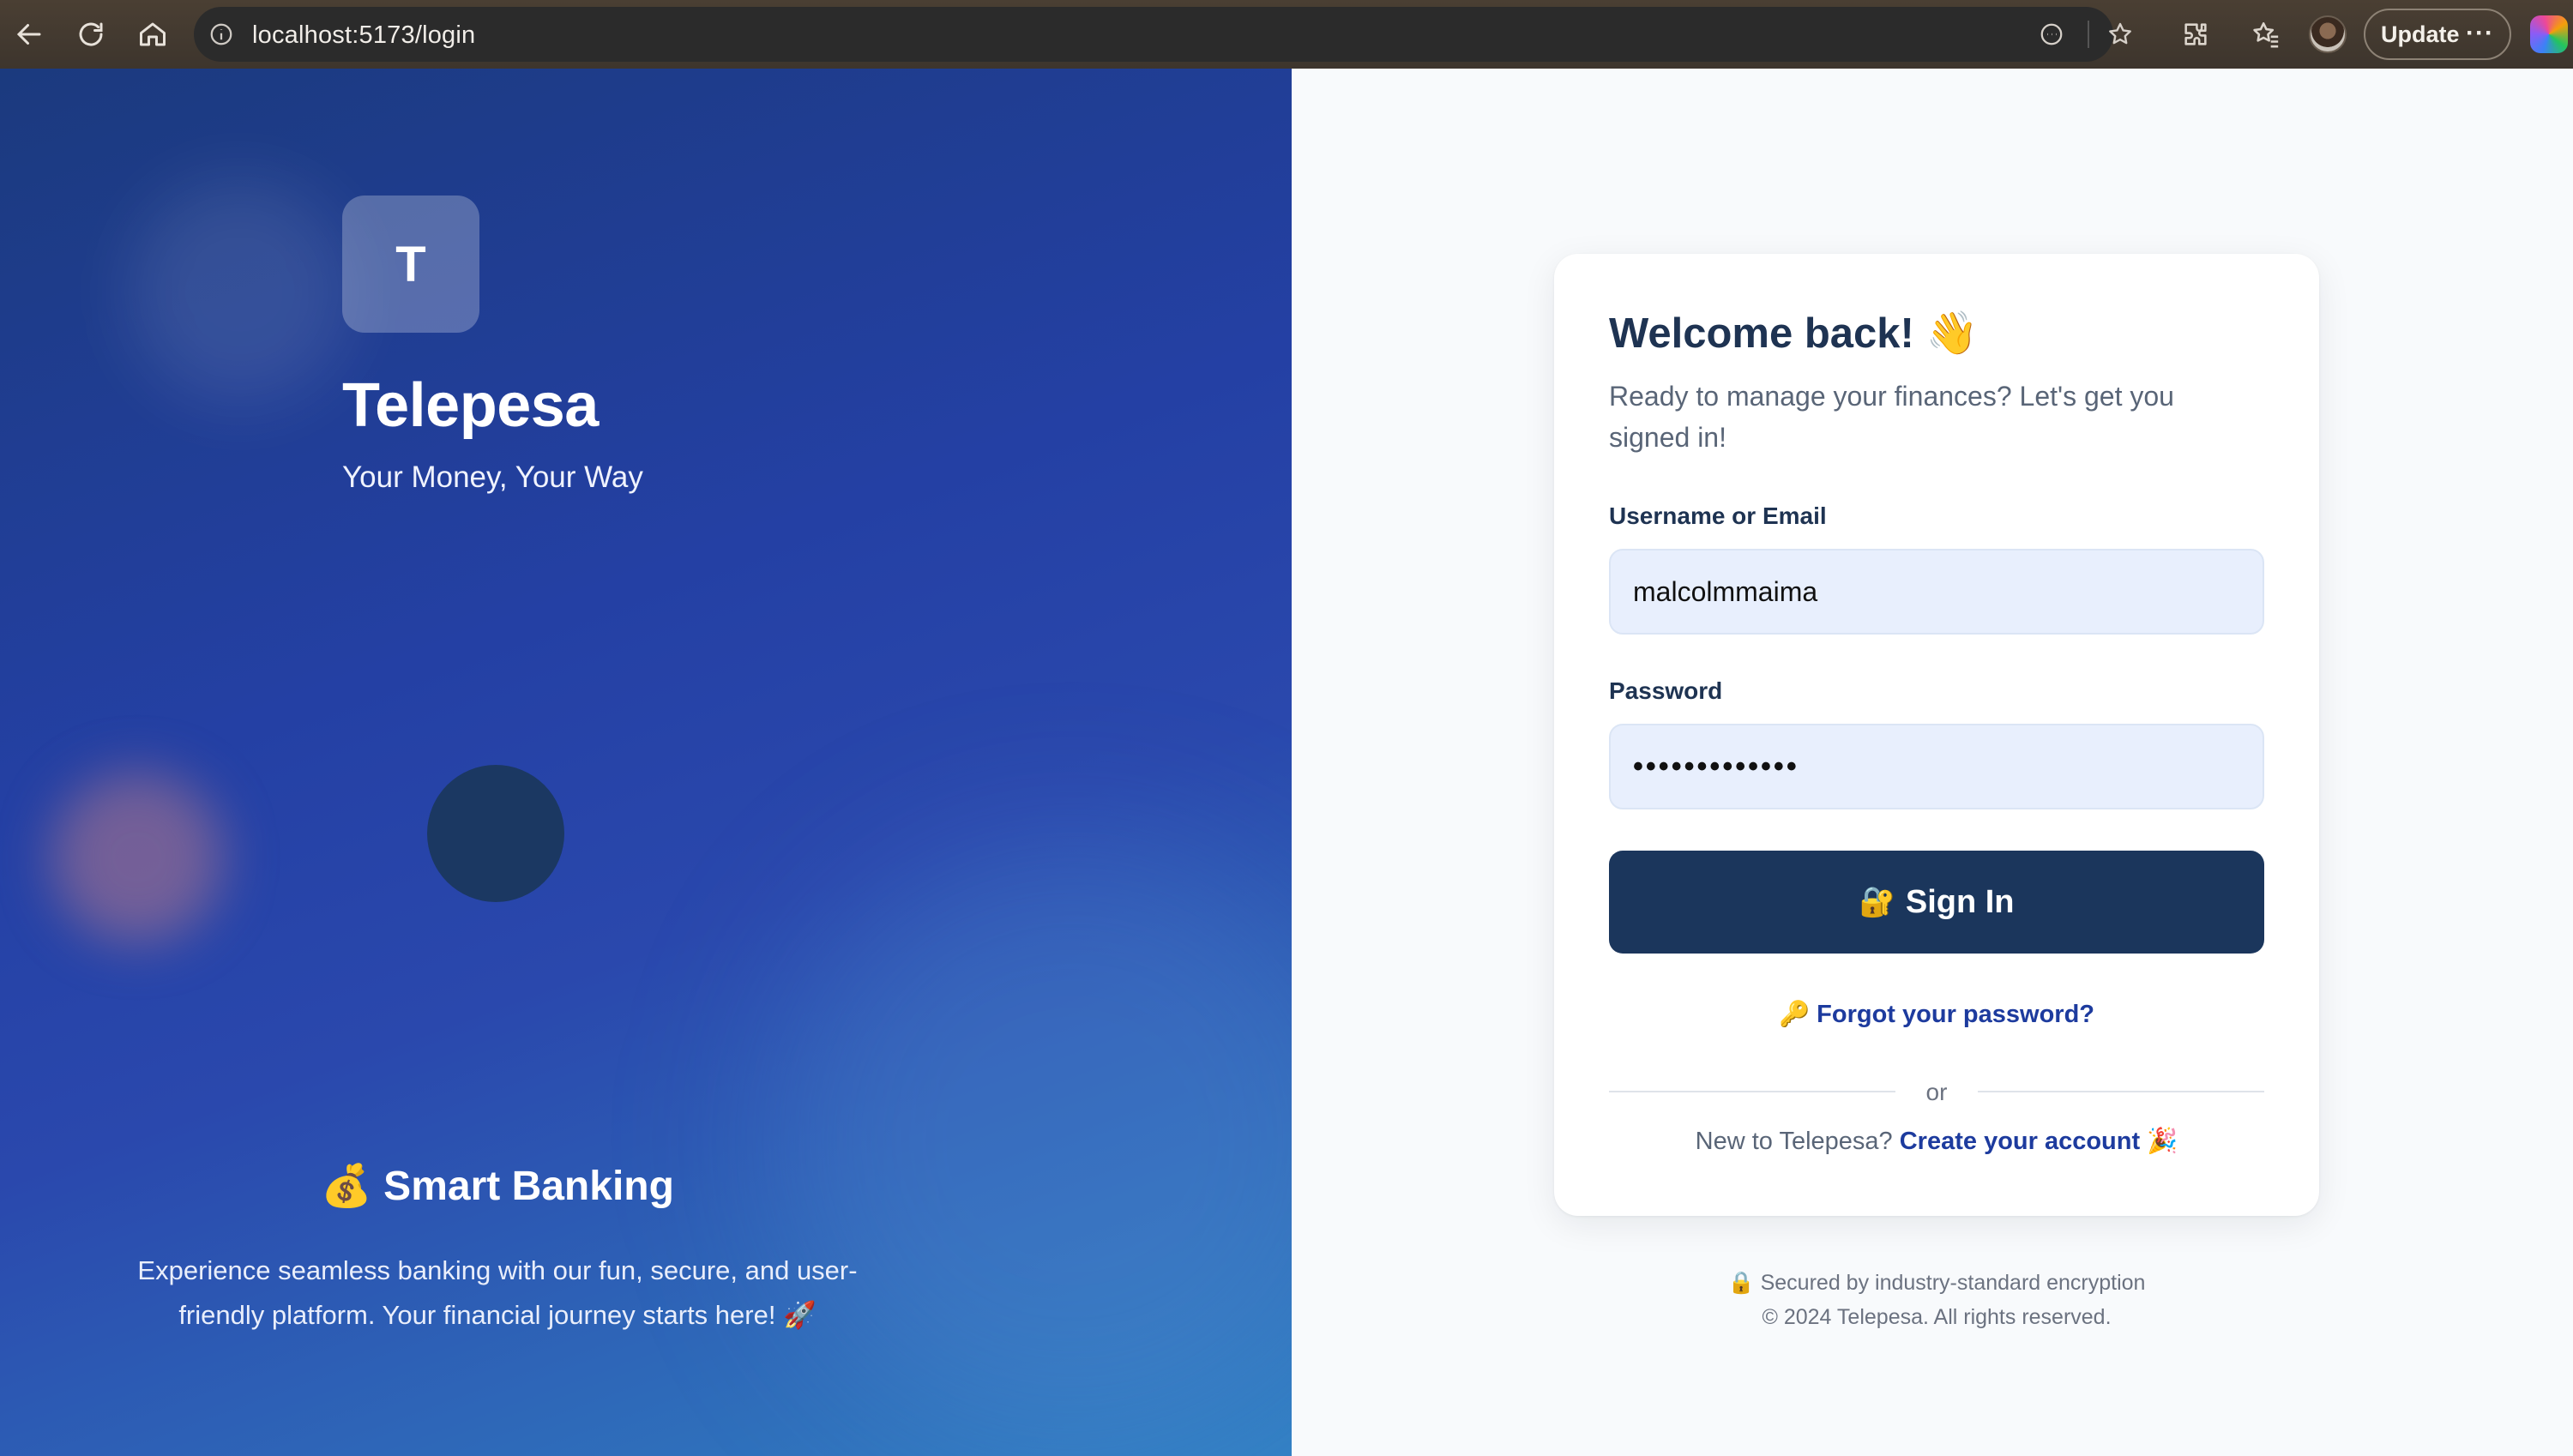 This screenshot has width=2573, height=1456. What do you see at coordinates (2020, 1141) in the screenshot?
I see `create-account-link: Create your account` at bounding box center [2020, 1141].